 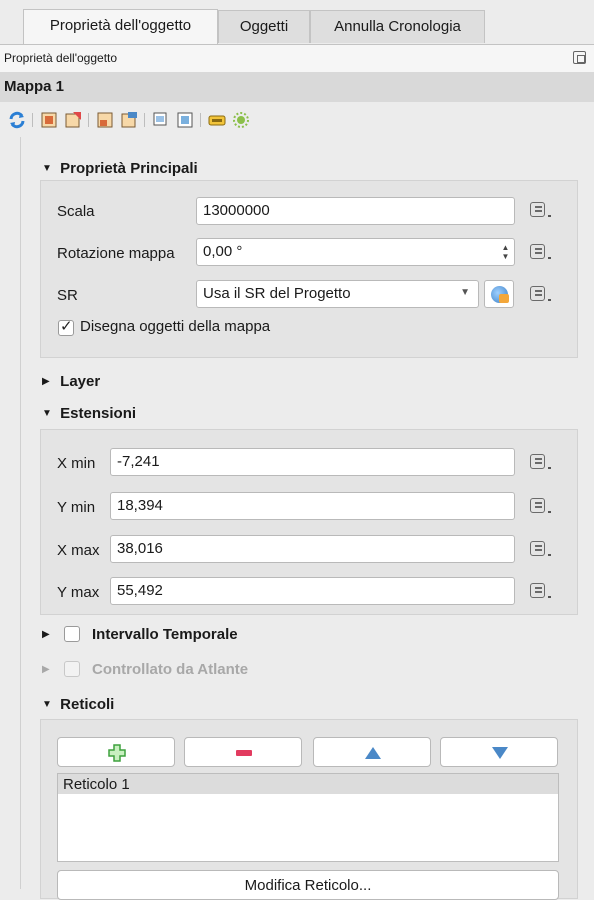 I want to click on rotation-spinbox: 0,00 ° ▲ ▼, so click(x=355, y=252).